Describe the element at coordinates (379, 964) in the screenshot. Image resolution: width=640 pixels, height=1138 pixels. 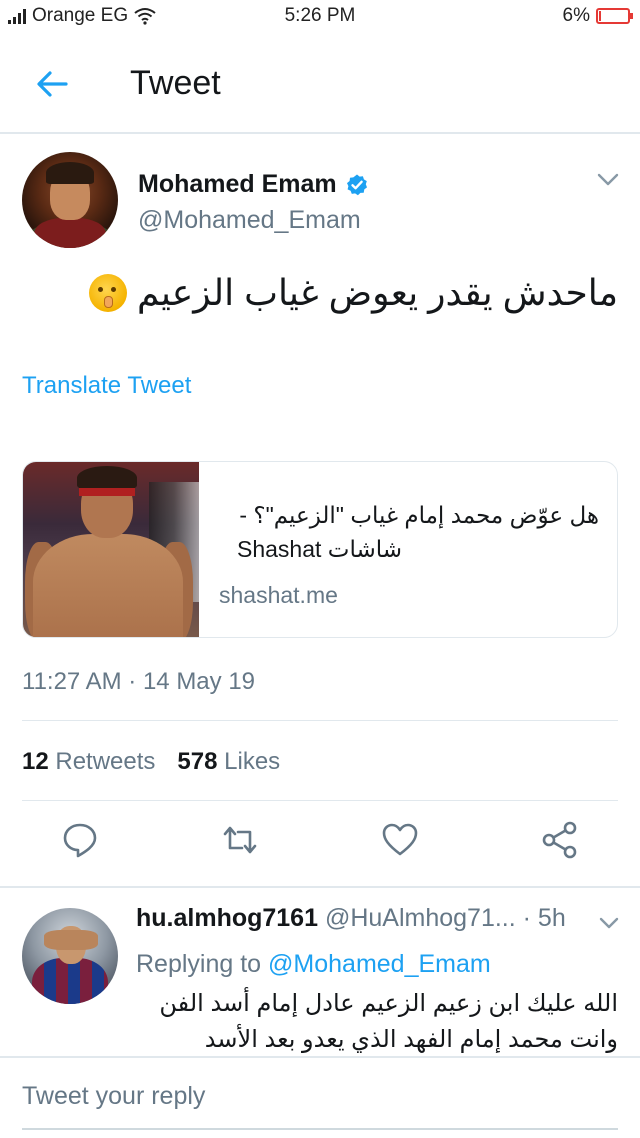
I see `replying-mention-link: @Mohamed_Emam` at that location.